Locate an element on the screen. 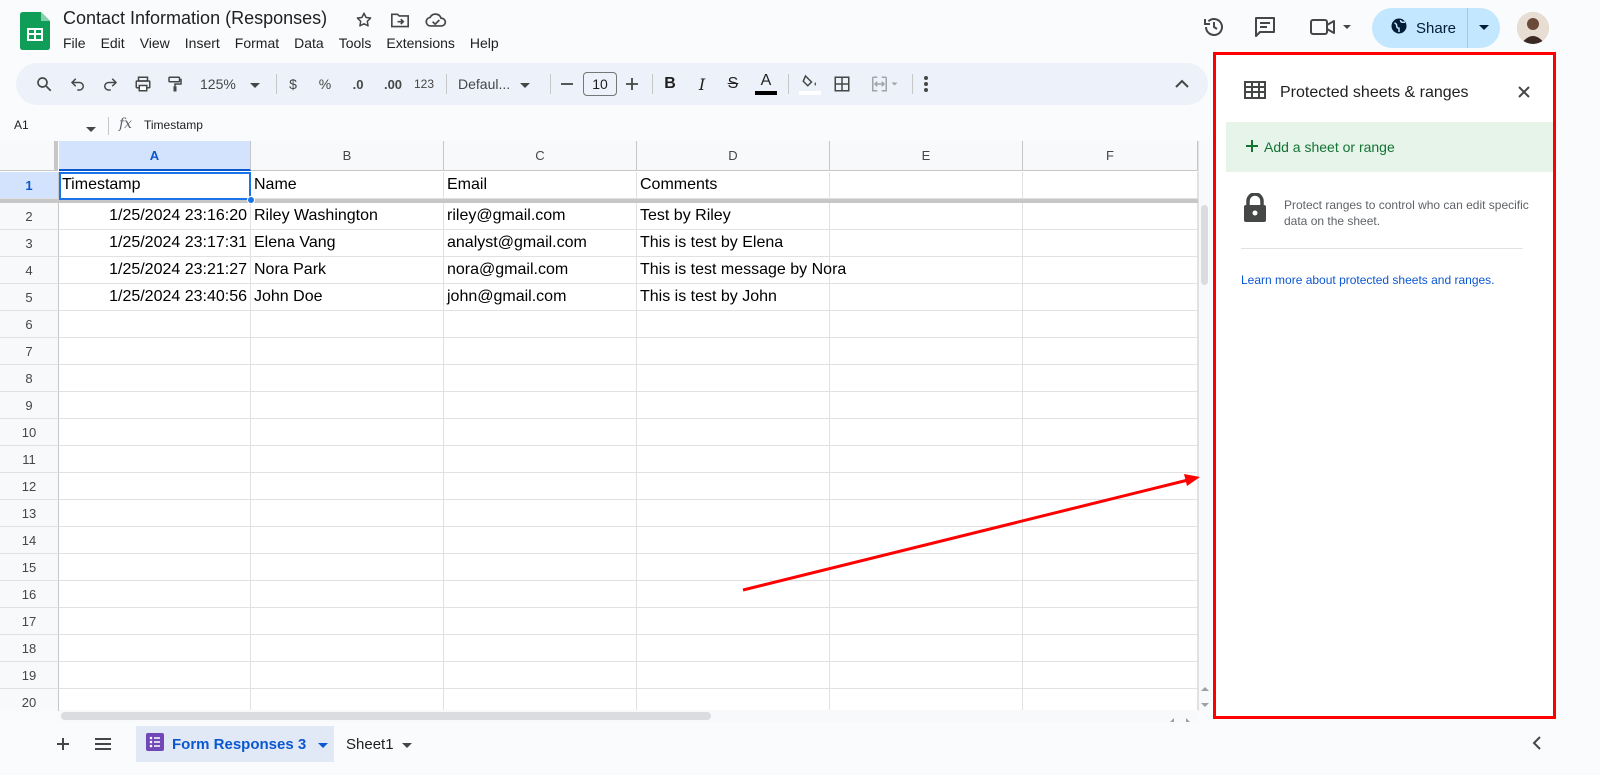 Image resolution: width=1600 pixels, height=775 pixels. borders-icon is located at coordinates (842, 84).